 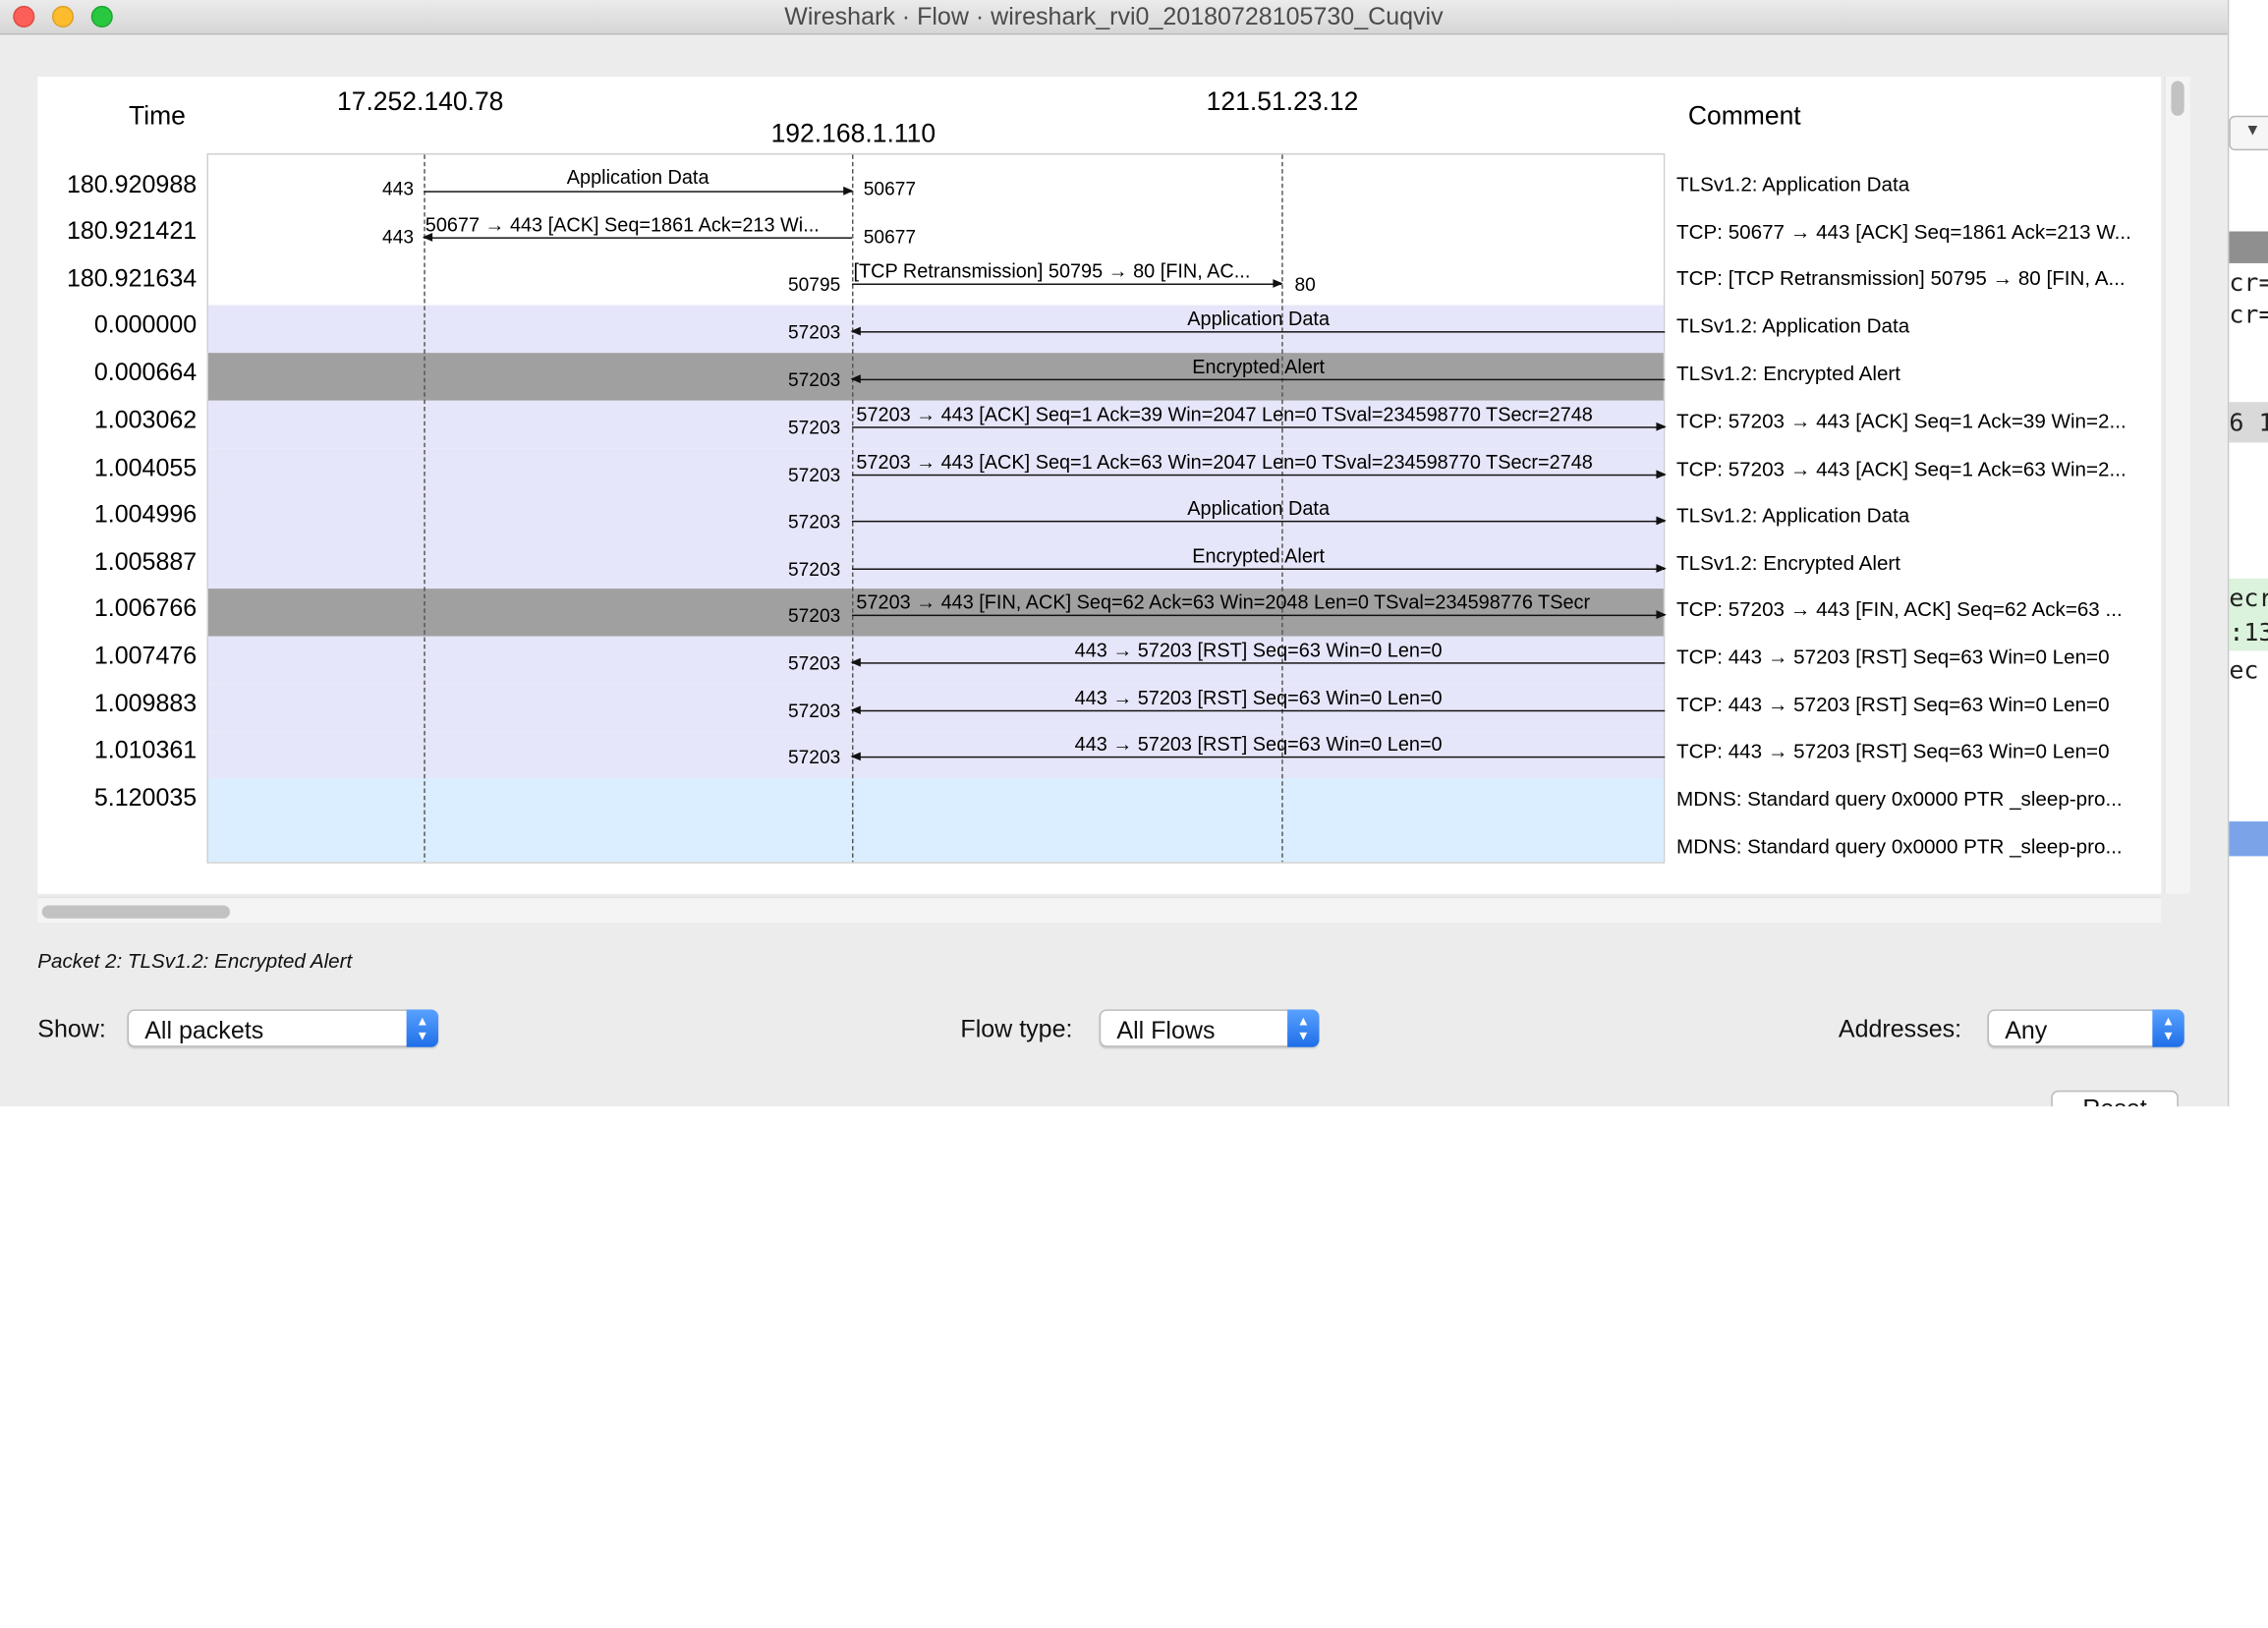 I want to click on dst-port: 80, so click(x=1305, y=284).